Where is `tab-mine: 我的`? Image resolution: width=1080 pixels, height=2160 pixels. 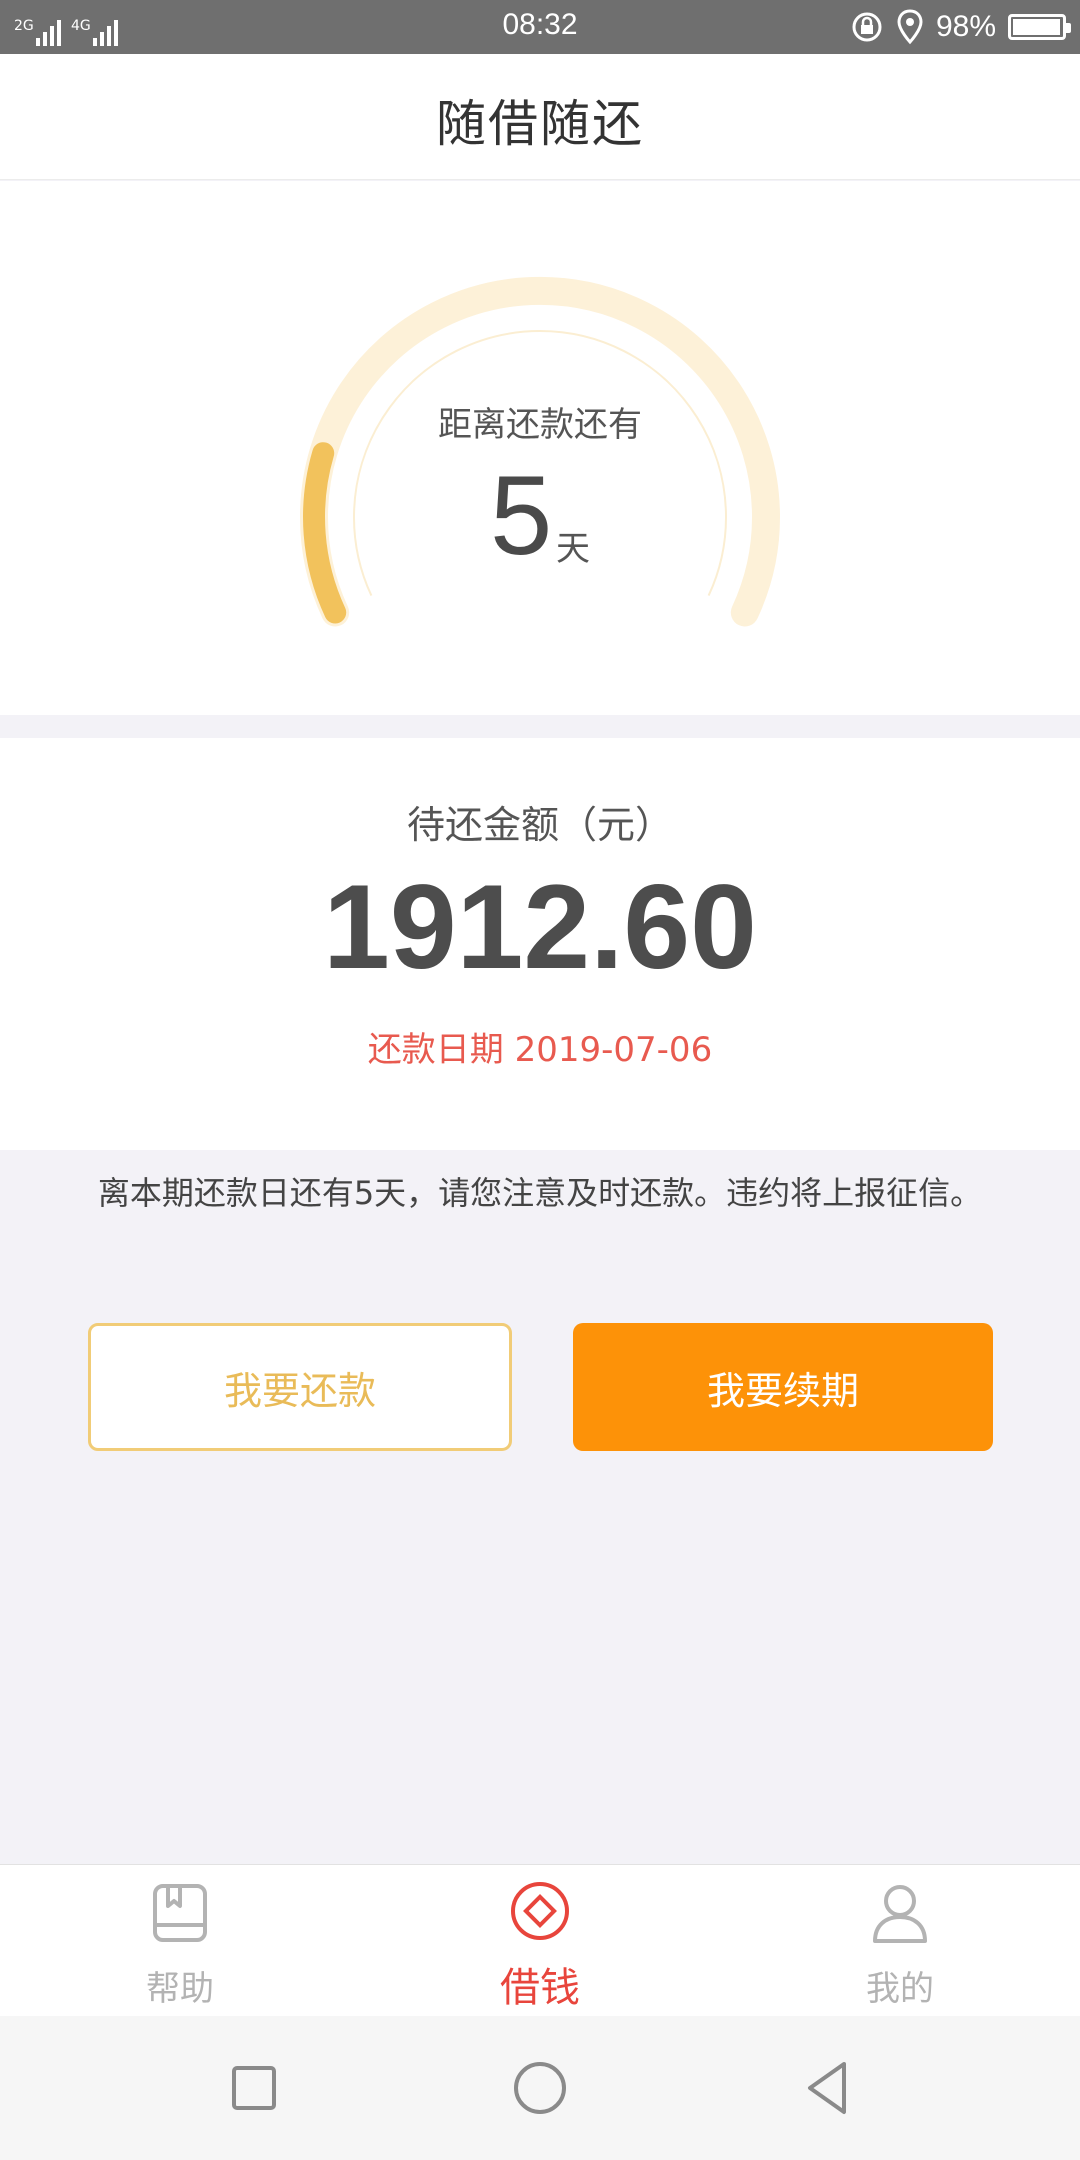 tab-mine: 我的 is located at coordinates (900, 1941).